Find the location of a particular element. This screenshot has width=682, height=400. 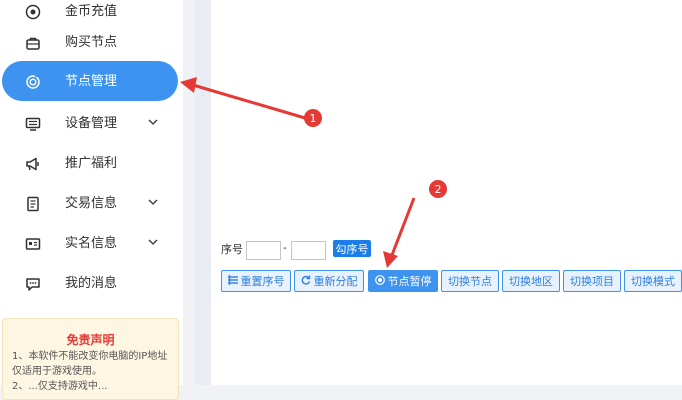

pause-node-button: 节点暂停 is located at coordinates (403, 281).